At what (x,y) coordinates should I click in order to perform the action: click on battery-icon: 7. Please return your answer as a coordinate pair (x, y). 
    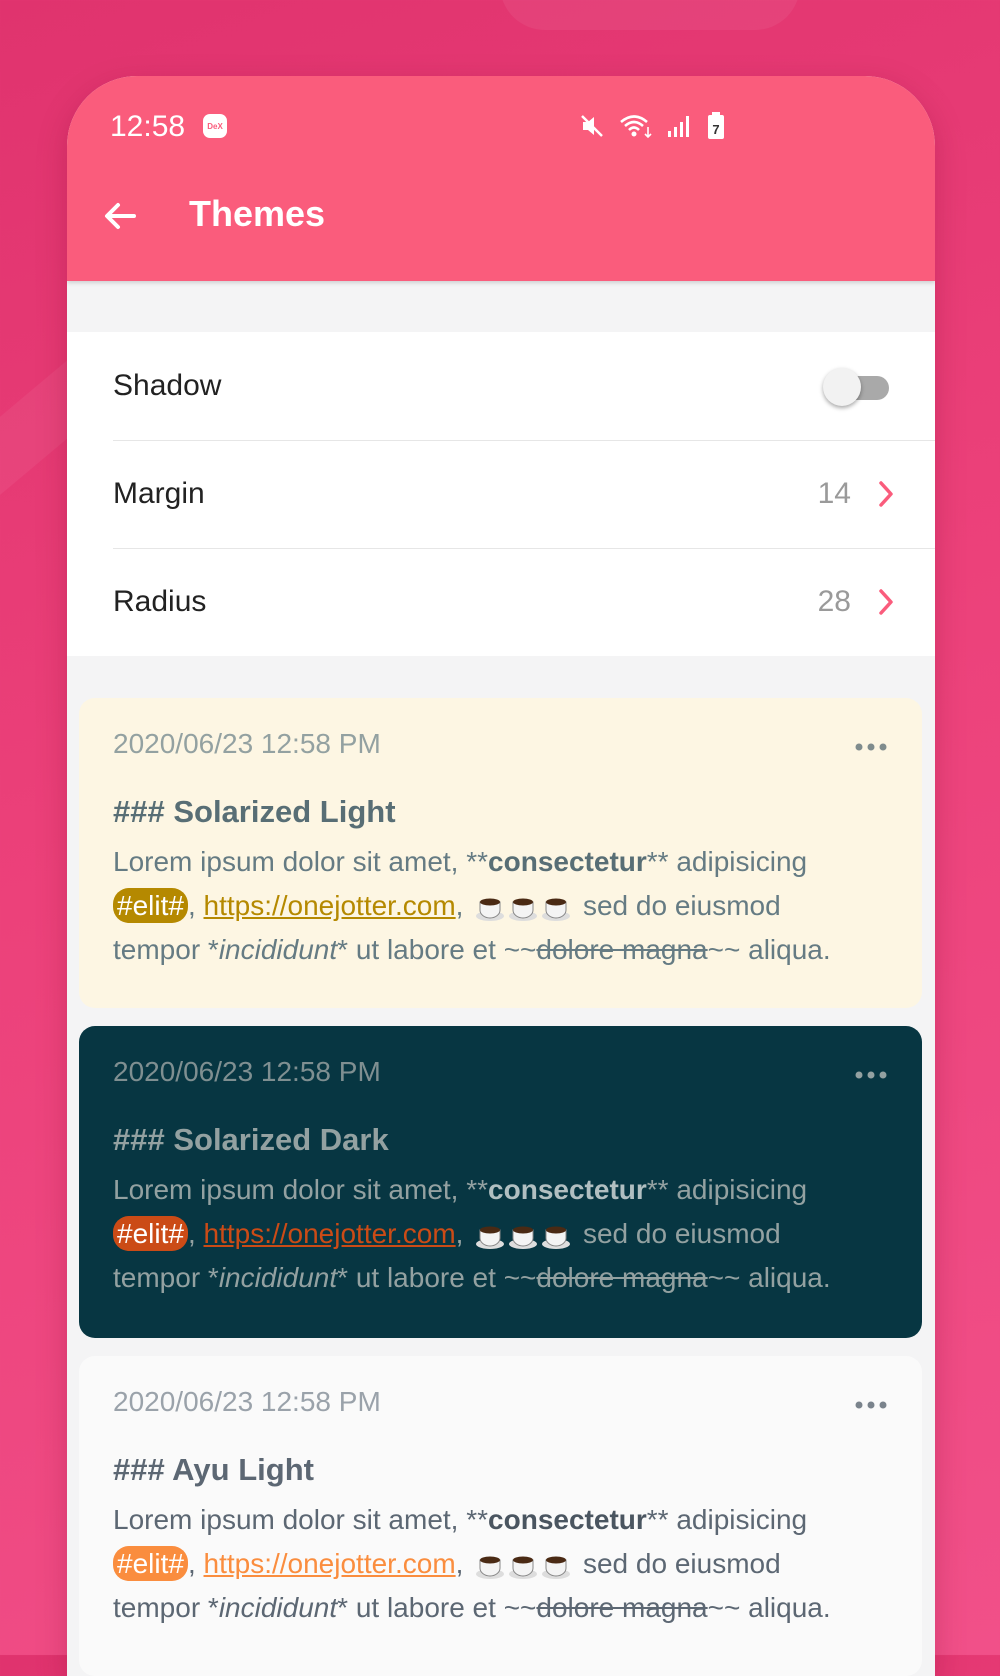
    Looking at the image, I should click on (716, 125).